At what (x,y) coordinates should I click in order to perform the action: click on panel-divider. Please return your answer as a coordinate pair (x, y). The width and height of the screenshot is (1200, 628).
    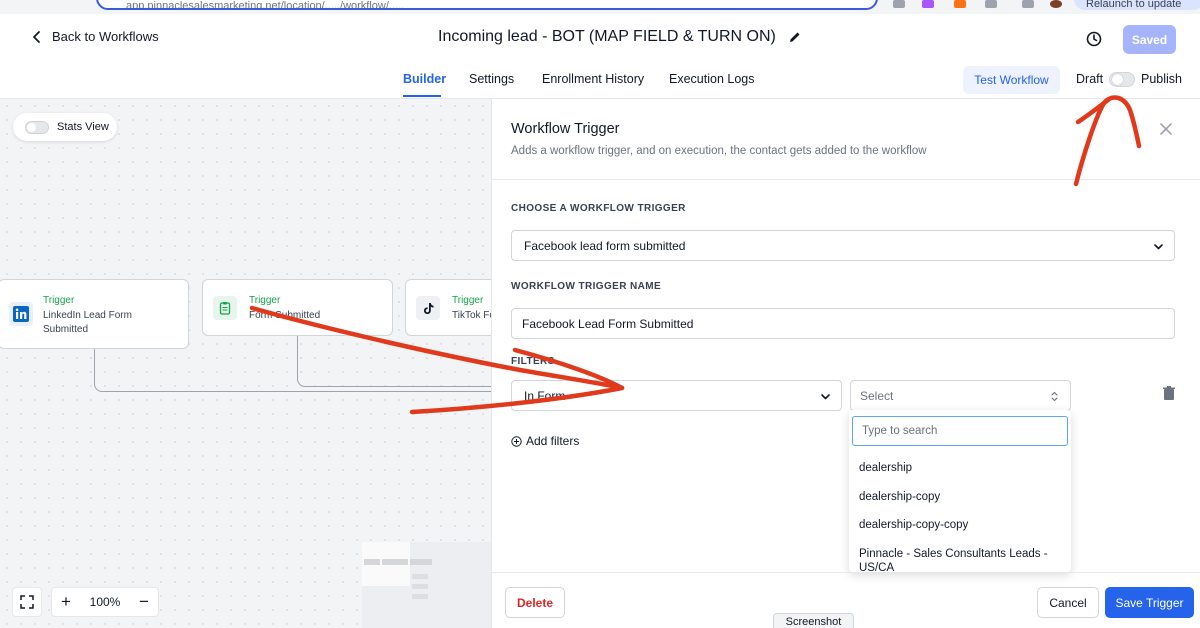
    Looking at the image, I should click on (846, 179).